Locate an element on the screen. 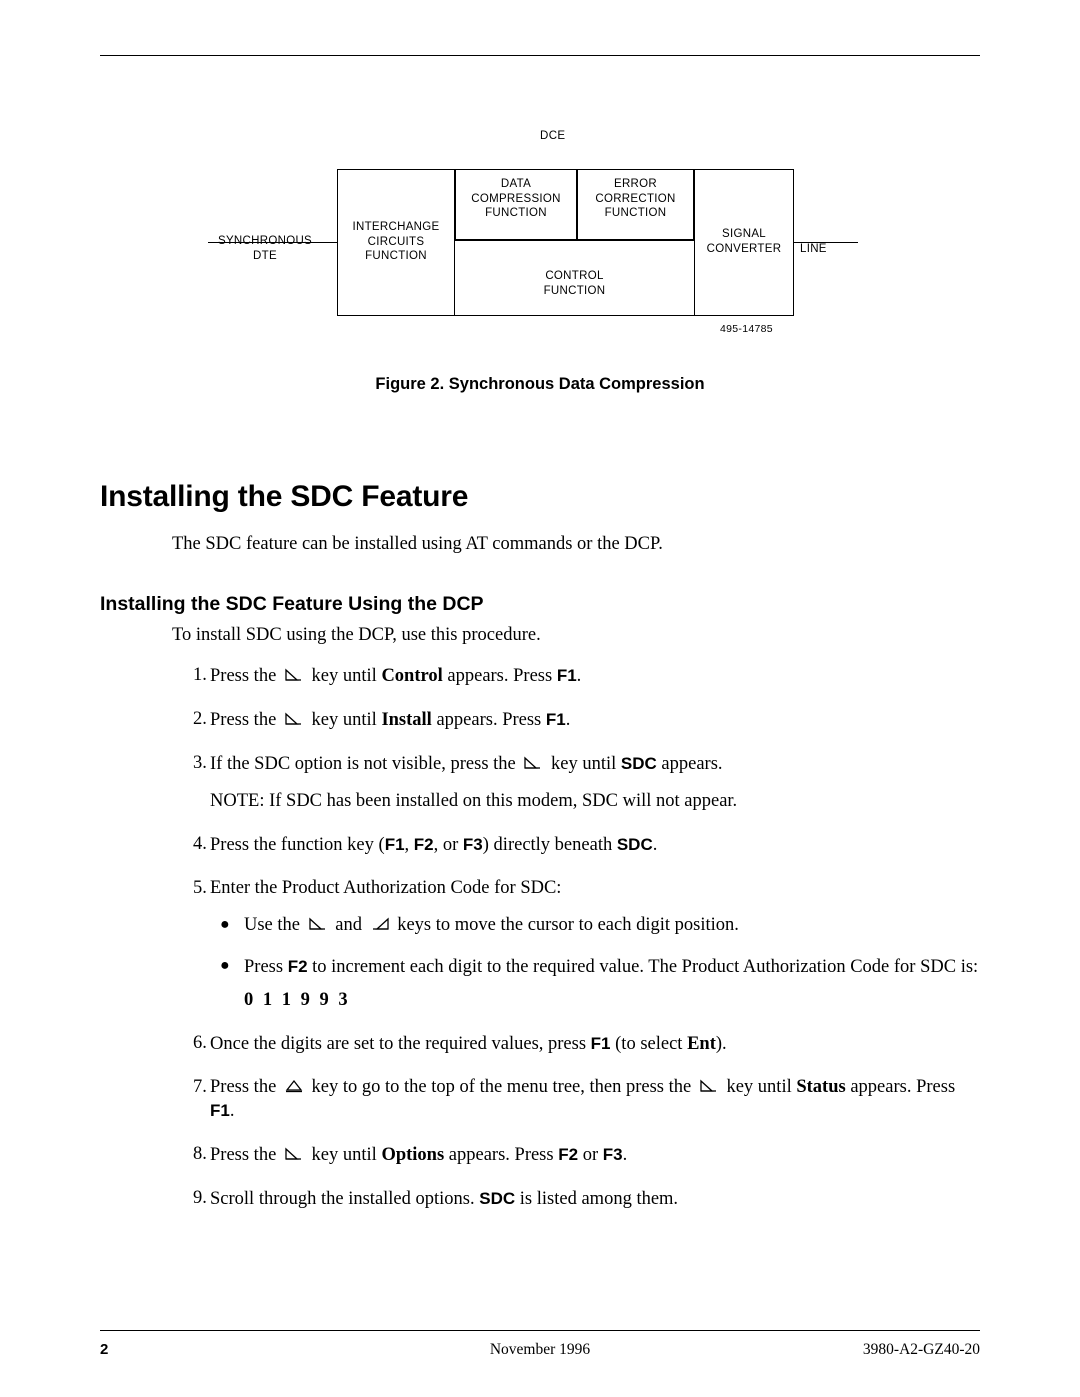 This screenshot has height=1397, width=1080. left-arrow-key-icon is located at coordinates (380, 924).